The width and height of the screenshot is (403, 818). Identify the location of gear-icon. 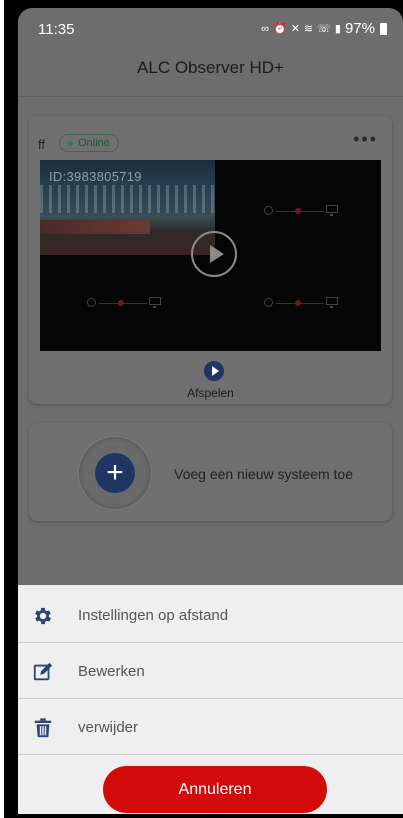
(43, 616).